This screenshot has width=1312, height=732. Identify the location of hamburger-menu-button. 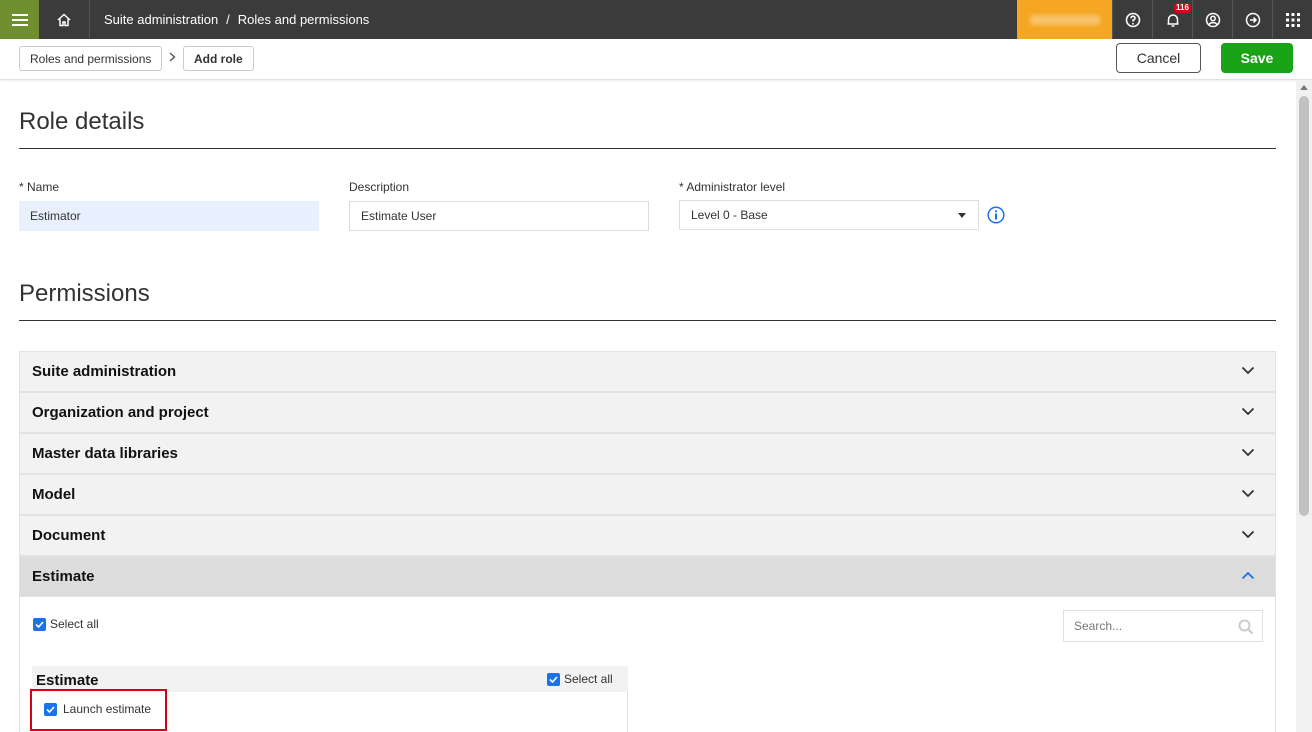
(19, 19).